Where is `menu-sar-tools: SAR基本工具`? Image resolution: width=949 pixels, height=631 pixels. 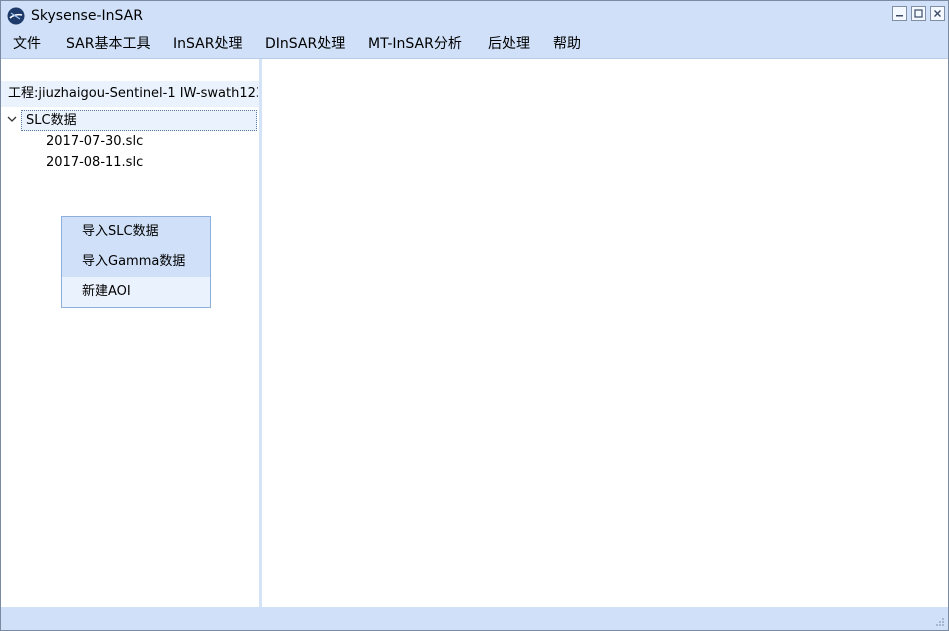 menu-sar-tools: SAR基本工具 is located at coordinates (108, 44).